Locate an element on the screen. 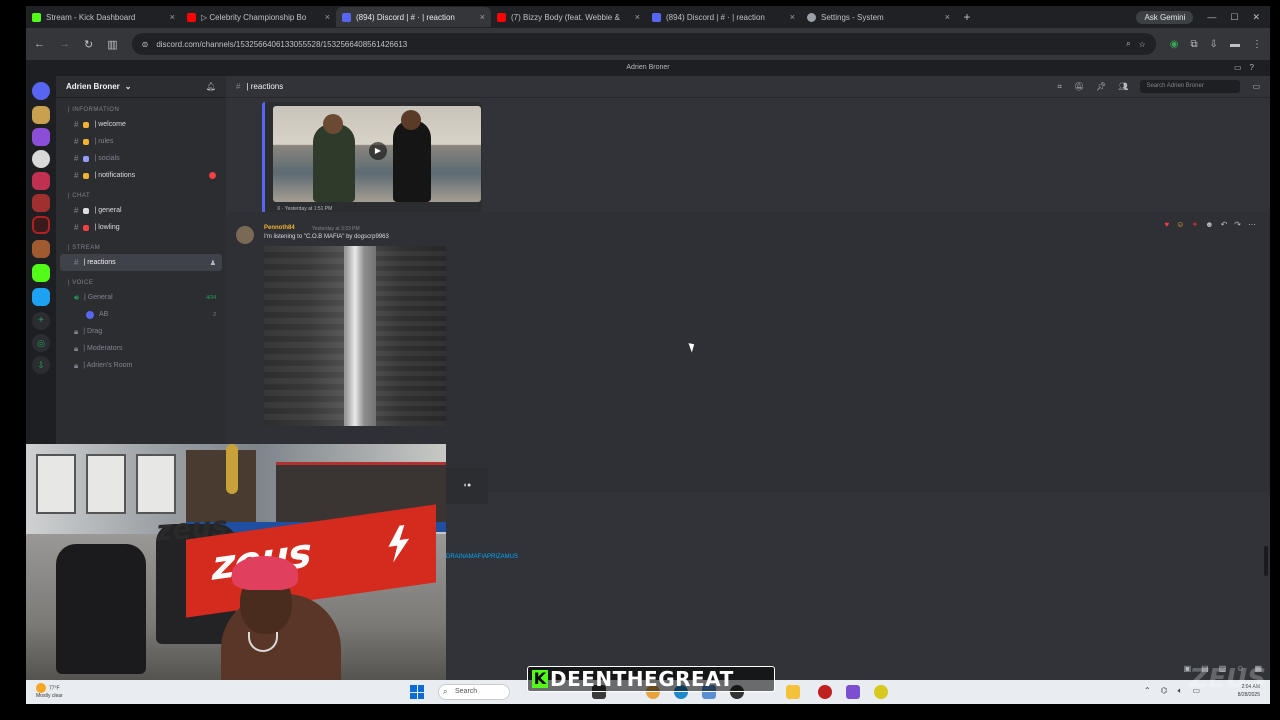 The width and height of the screenshot is (1280, 720). message-image-attachment is located at coordinates (355, 336).